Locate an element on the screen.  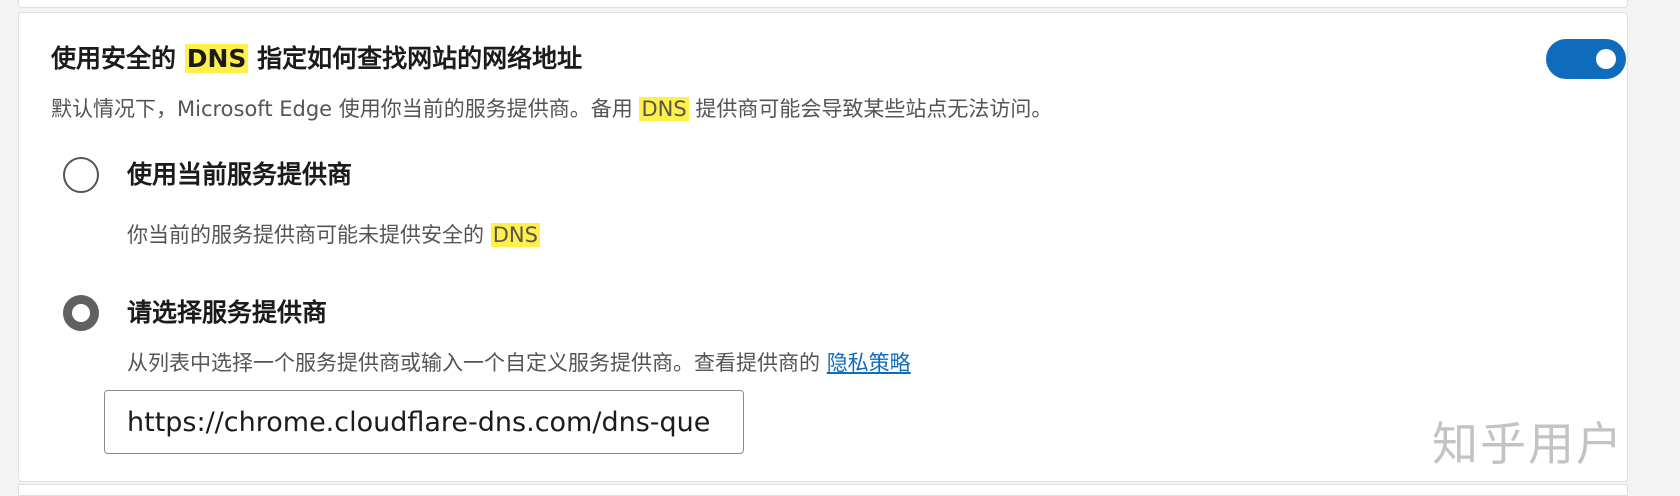
secure-dns-title: 使用安全的 DNS 指定如何查找网站的网络地址 is located at coordinates (316, 59).